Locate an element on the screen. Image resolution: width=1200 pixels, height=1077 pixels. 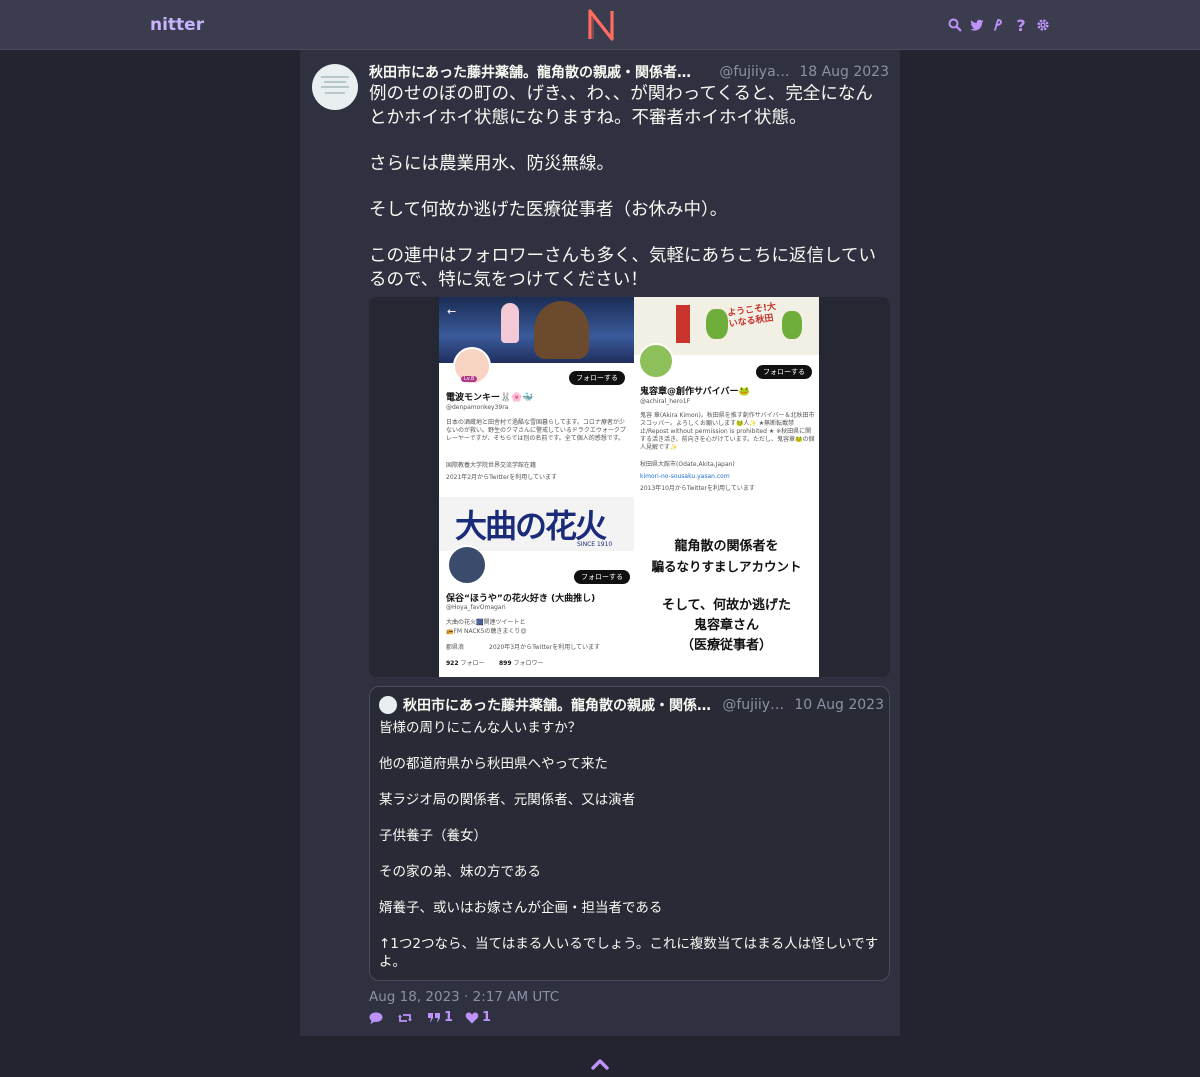
quote-paragraph: 皆様の周りにこんな人いますか？ is located at coordinates (480, 728).